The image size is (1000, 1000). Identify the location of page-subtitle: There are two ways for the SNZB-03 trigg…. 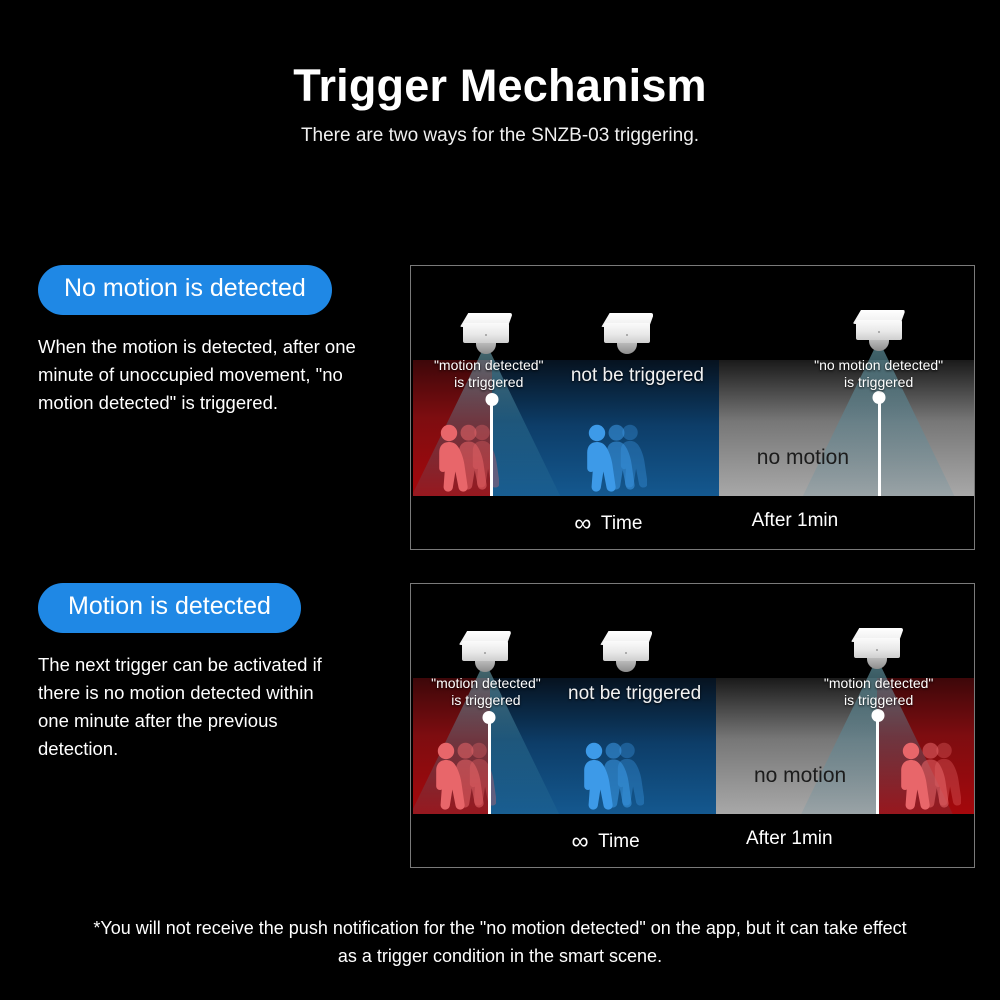
(500, 136).